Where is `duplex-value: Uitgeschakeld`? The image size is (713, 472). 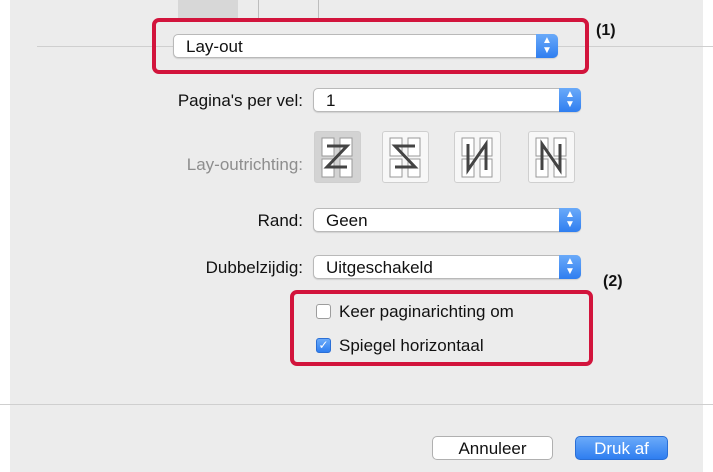 duplex-value: Uitgeschakeld is located at coordinates (379, 267).